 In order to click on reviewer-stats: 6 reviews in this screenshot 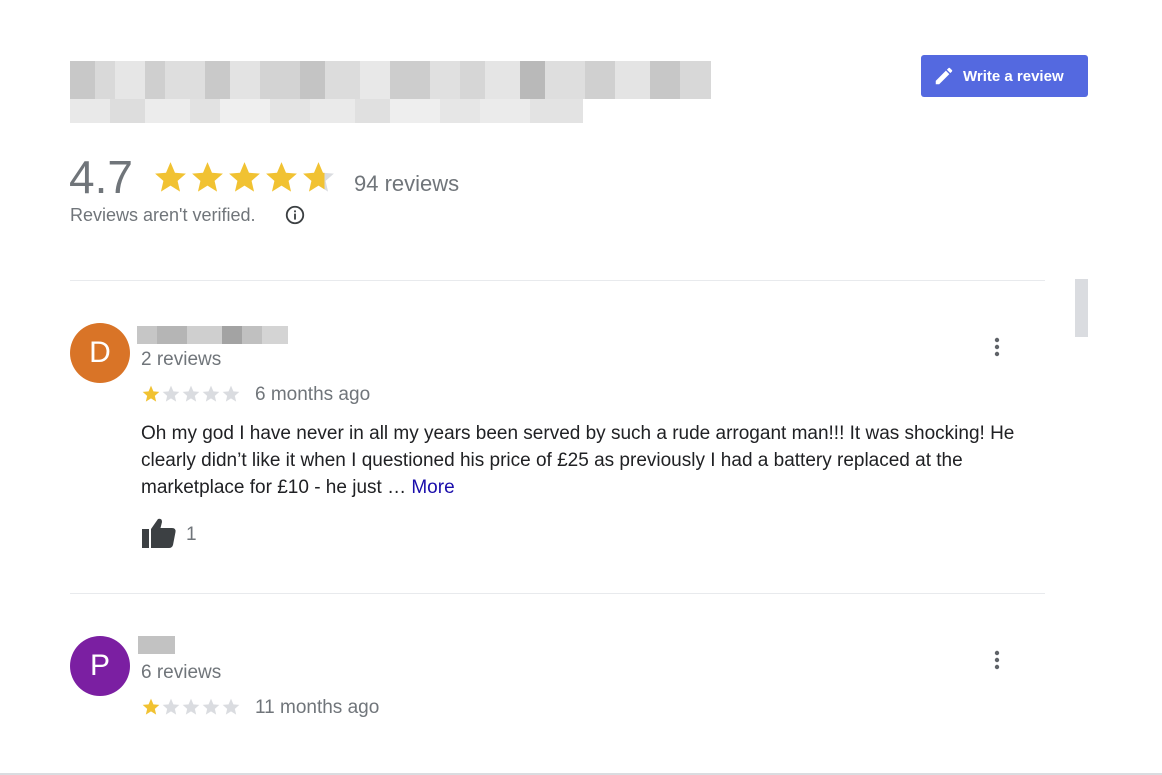, I will do `click(181, 672)`.